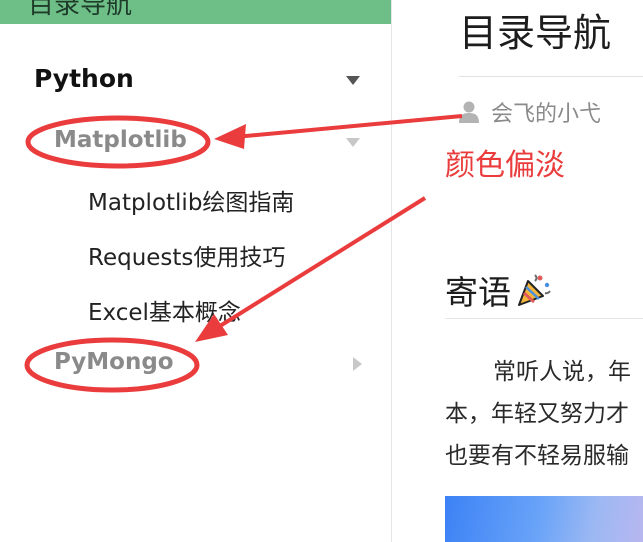  Describe the element at coordinates (164, 313) in the screenshot. I see `sidebar-item-label: Excel基本概念` at that location.